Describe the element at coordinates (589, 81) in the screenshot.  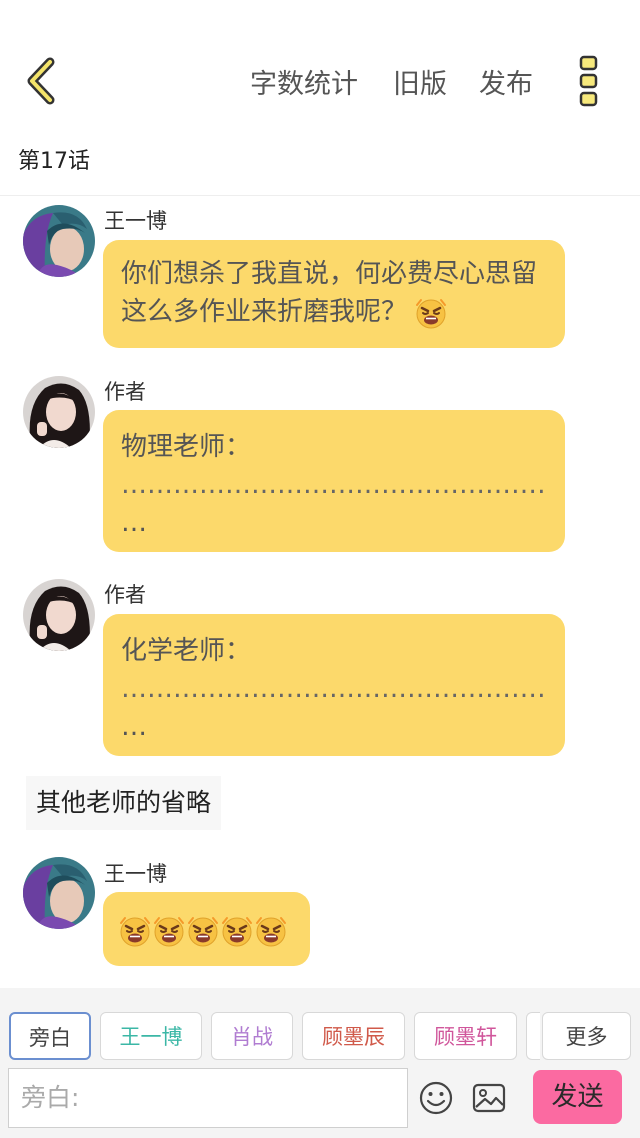
I see `more-options-icon` at that location.